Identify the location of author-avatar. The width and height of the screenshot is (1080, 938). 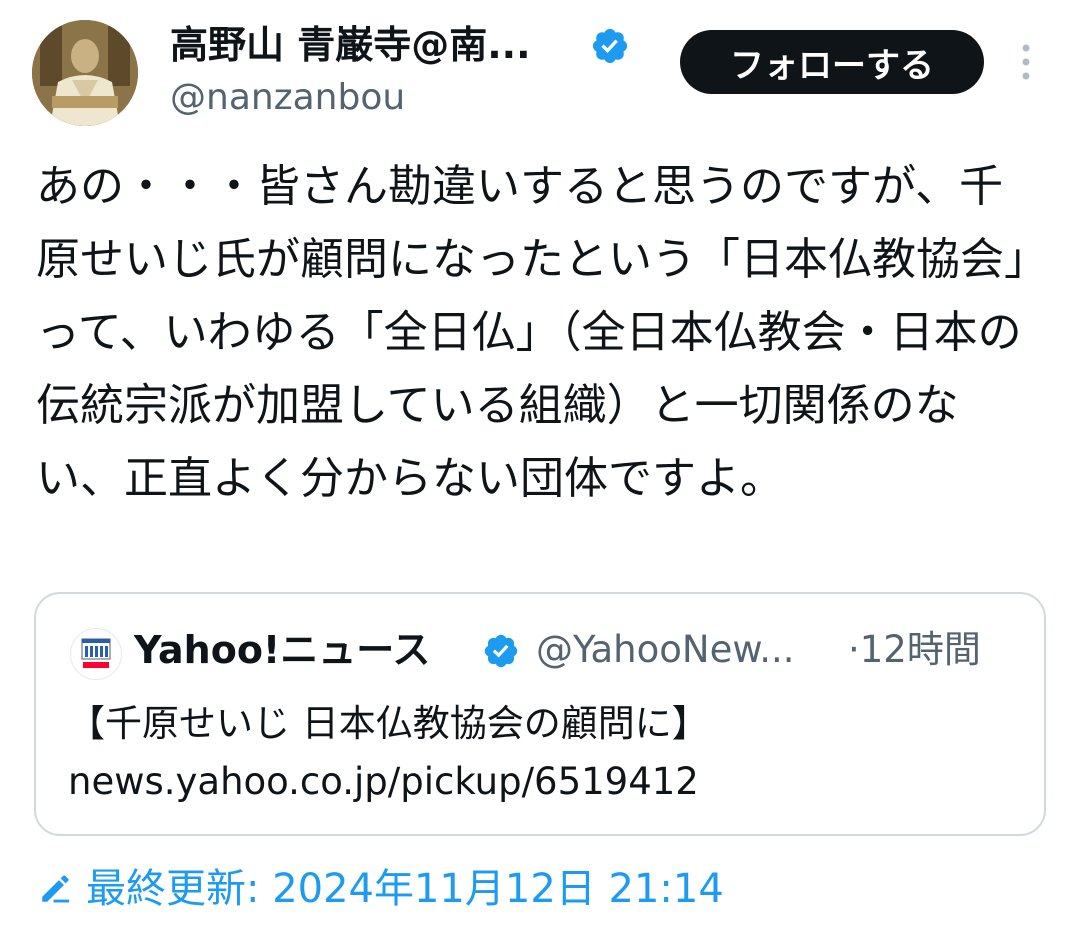
(85, 73).